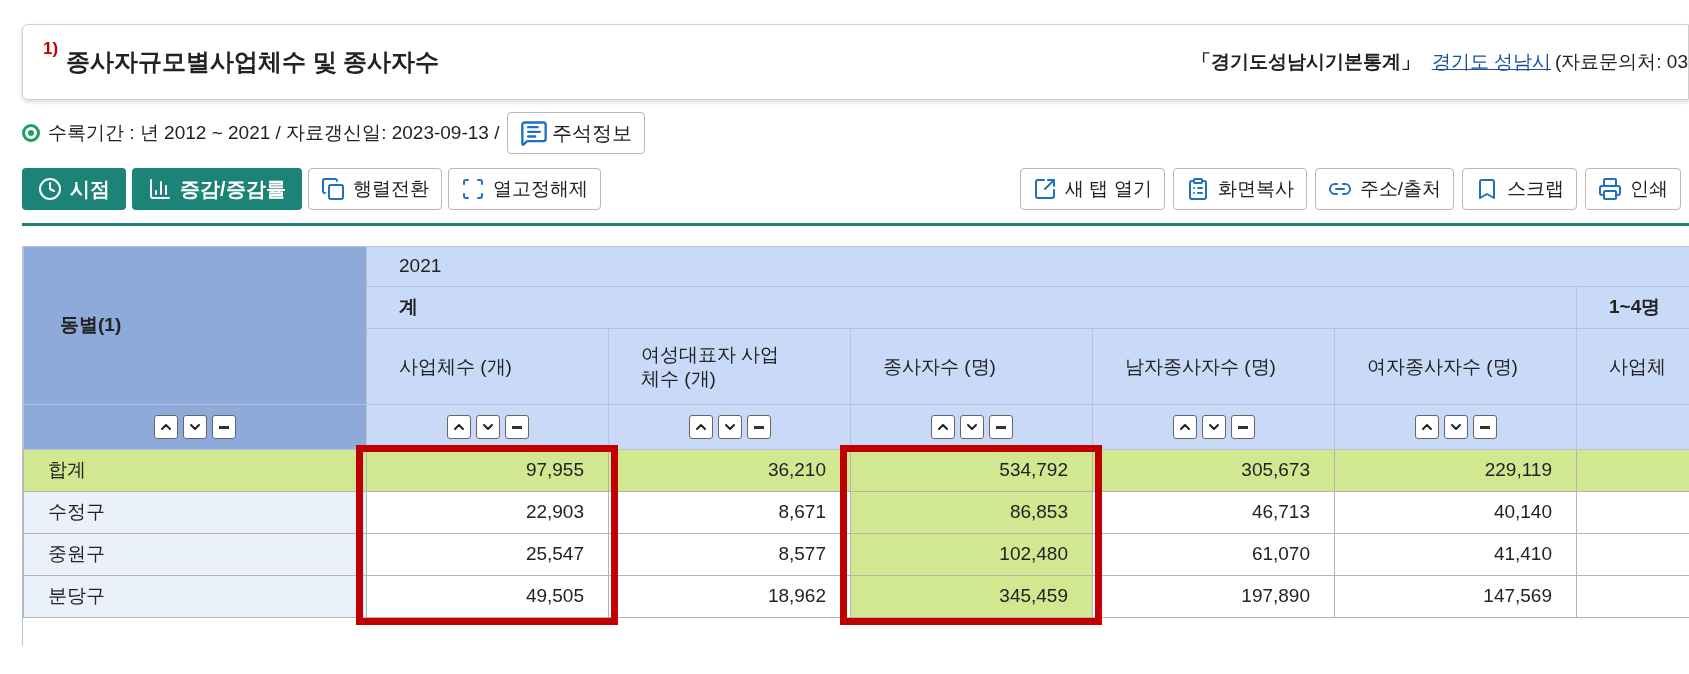 This screenshot has height=674, width=1689. I want to click on toolbar-button: 화면복사, so click(1239, 189).